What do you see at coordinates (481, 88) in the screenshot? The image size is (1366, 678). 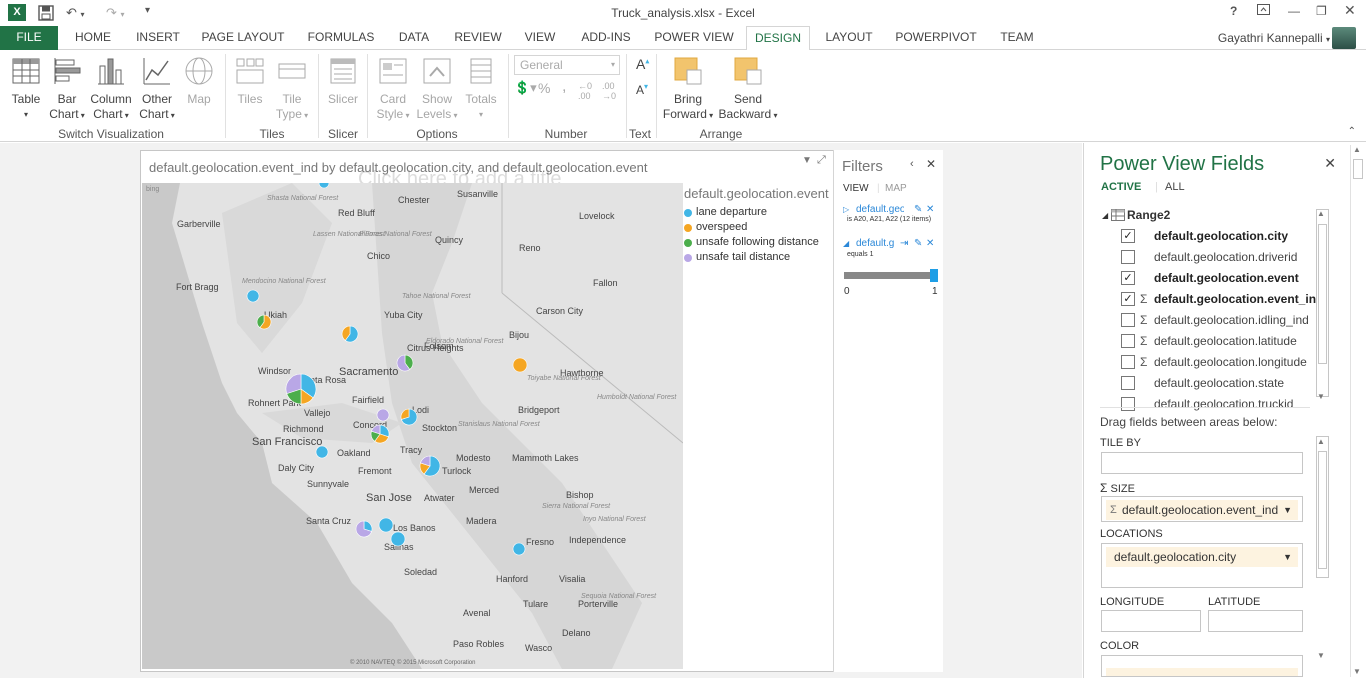 I see `totals-button: Totals ▾` at bounding box center [481, 88].